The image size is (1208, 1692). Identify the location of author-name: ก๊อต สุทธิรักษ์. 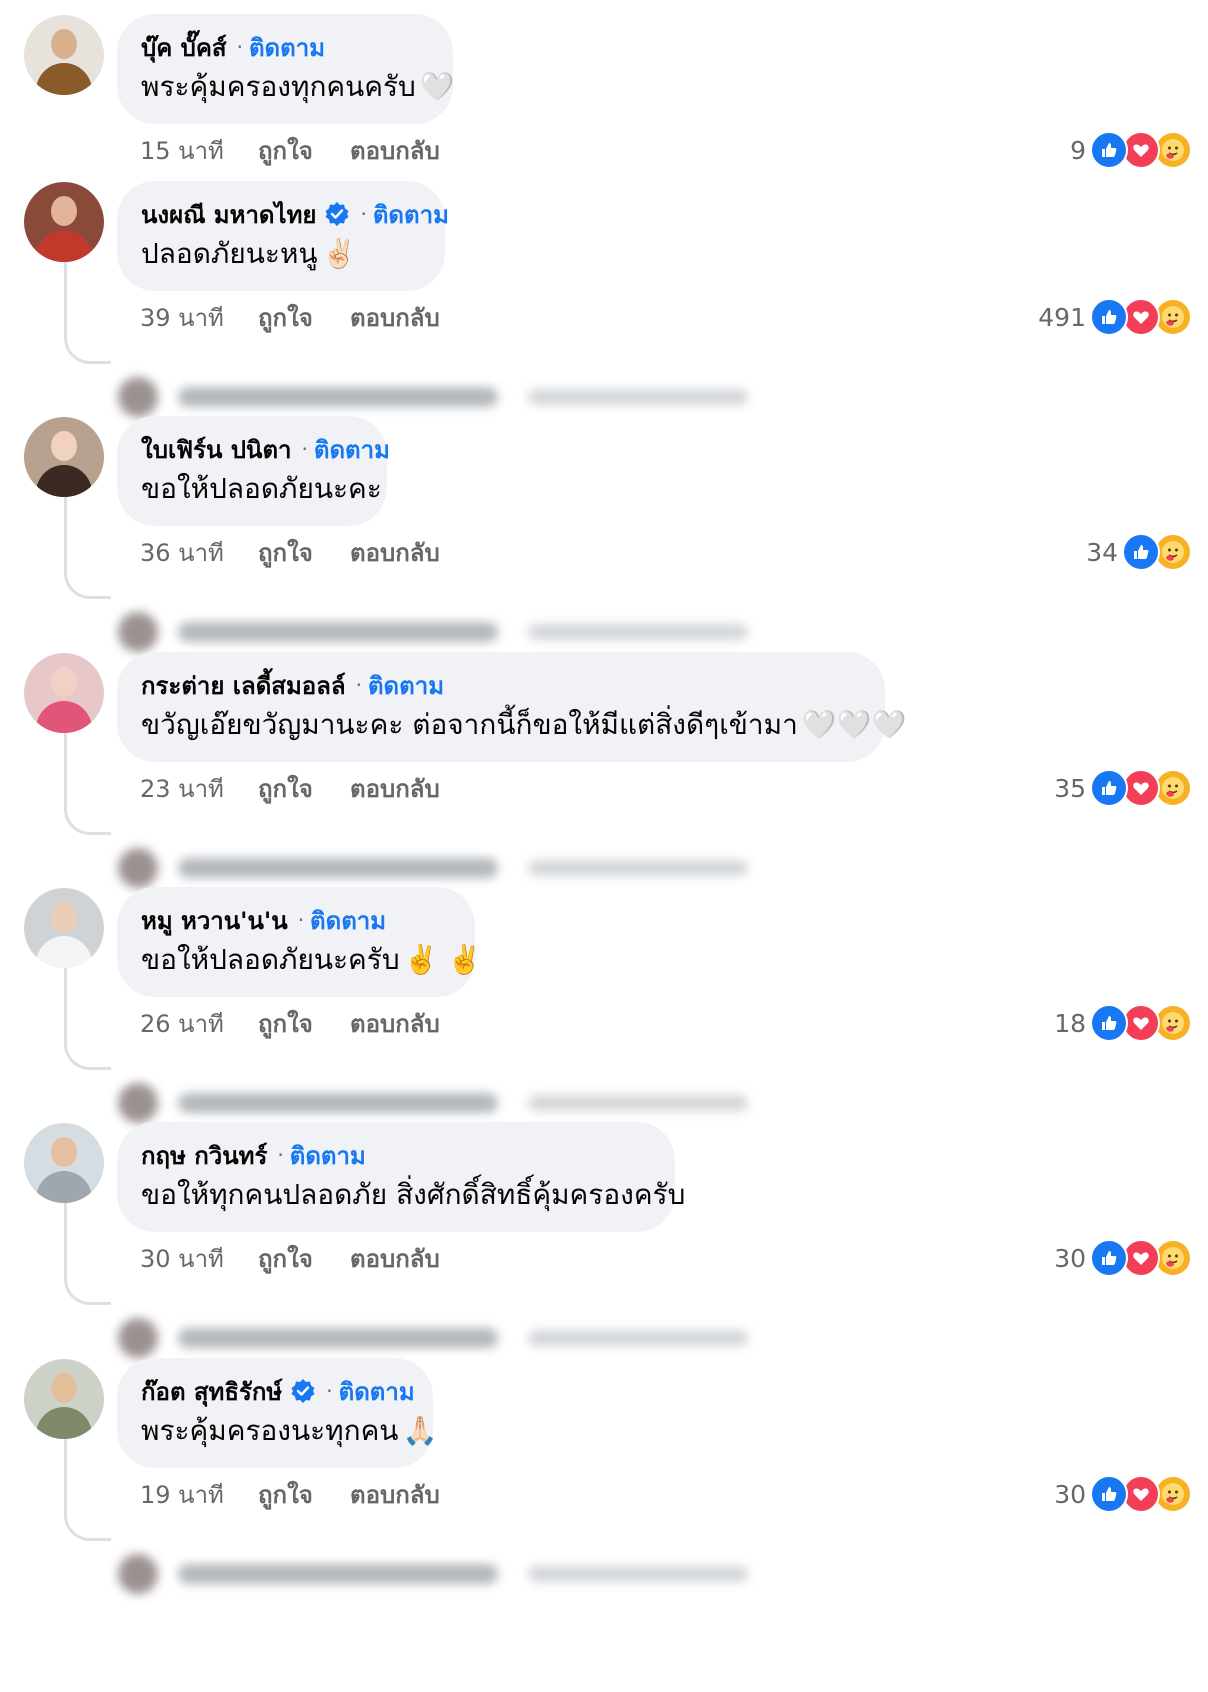
(211, 1391).